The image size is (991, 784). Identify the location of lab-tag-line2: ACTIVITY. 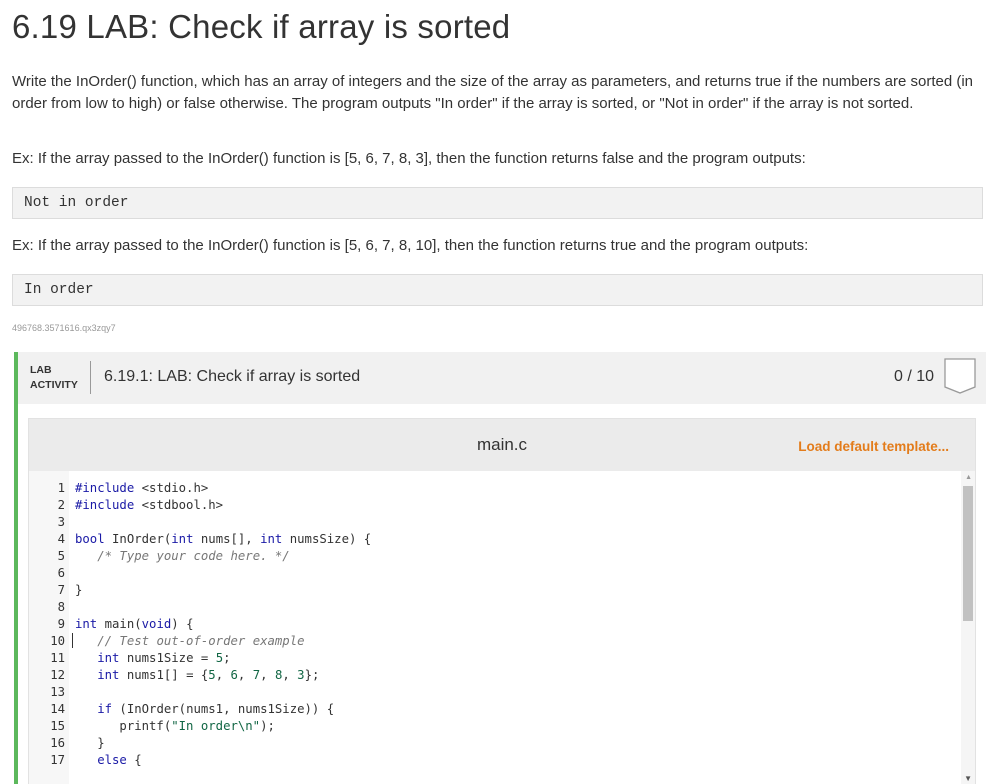
(54, 385).